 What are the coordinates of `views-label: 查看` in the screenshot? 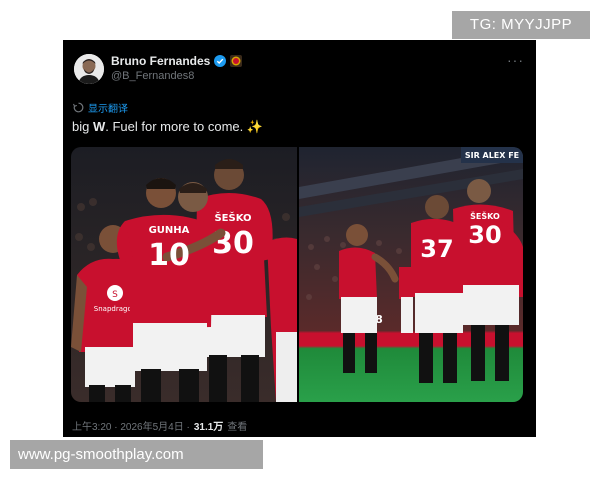 It's located at (237, 427).